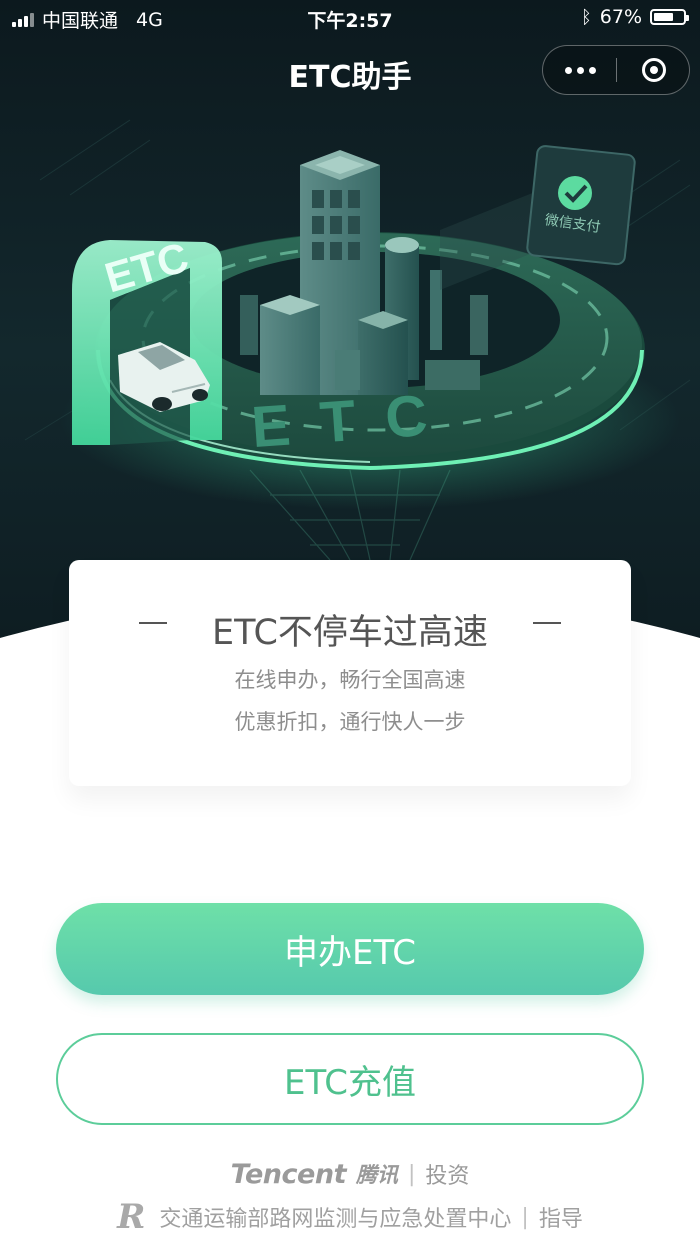 The image size is (700, 1244). I want to click on bluetooth-icon: ᛒ, so click(586, 17).